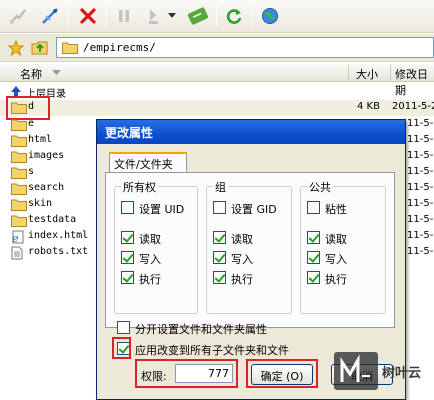  What do you see at coordinates (367, 74) in the screenshot?
I see `column-size: 大小` at bounding box center [367, 74].